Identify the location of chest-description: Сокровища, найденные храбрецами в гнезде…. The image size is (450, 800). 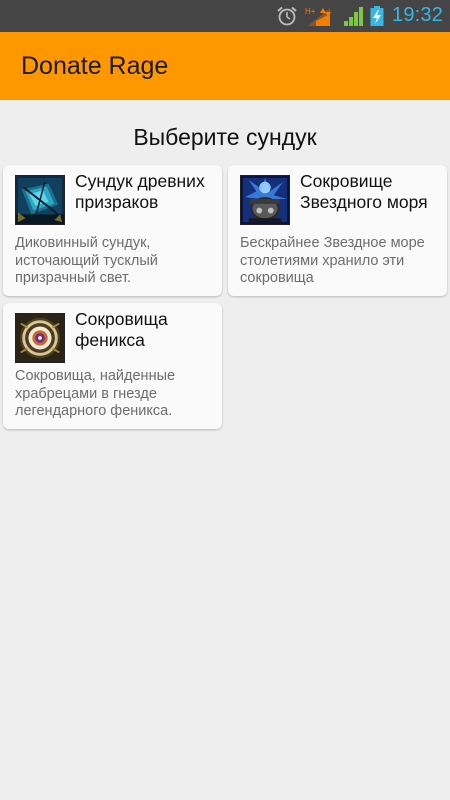
(95, 393).